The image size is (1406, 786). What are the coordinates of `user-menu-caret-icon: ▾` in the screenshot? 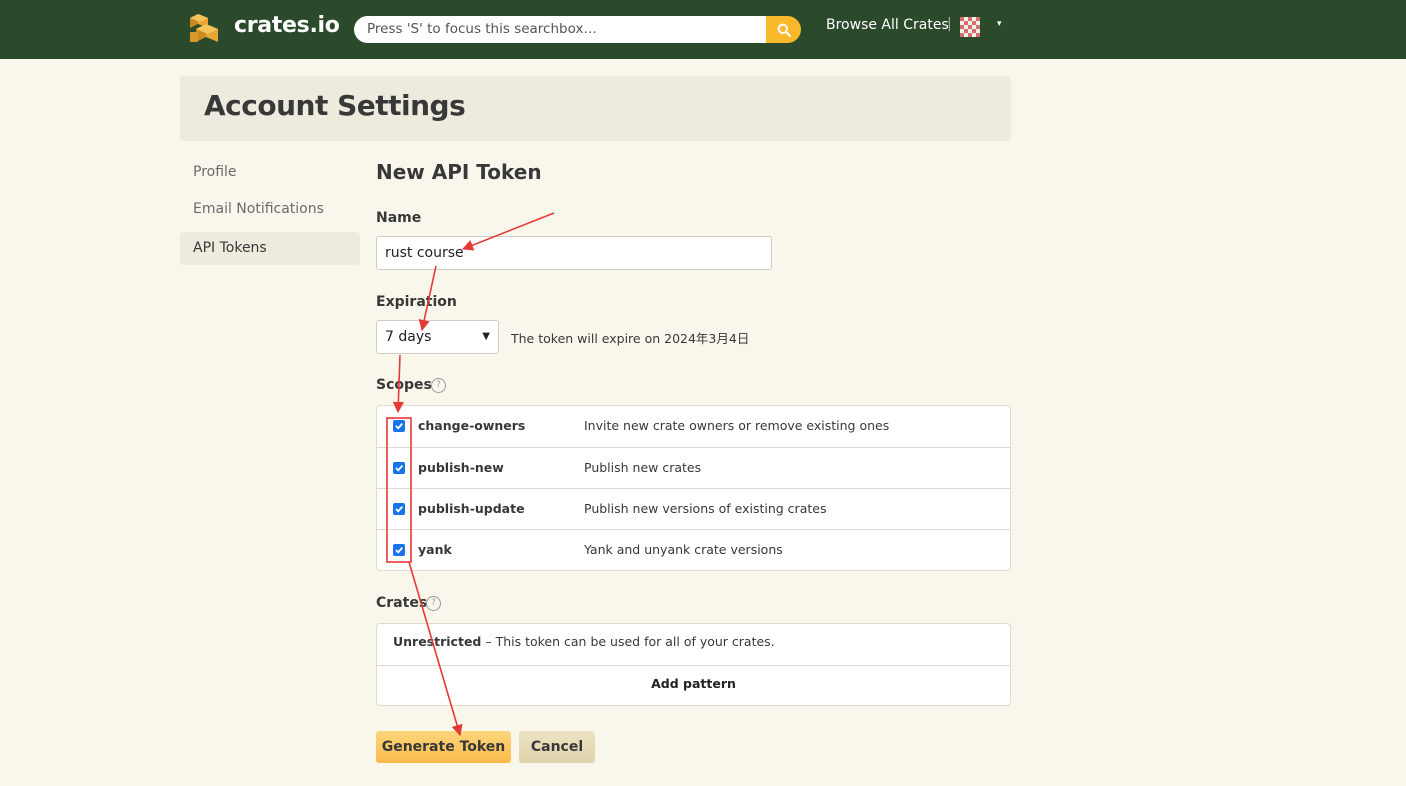 It's located at (999, 24).